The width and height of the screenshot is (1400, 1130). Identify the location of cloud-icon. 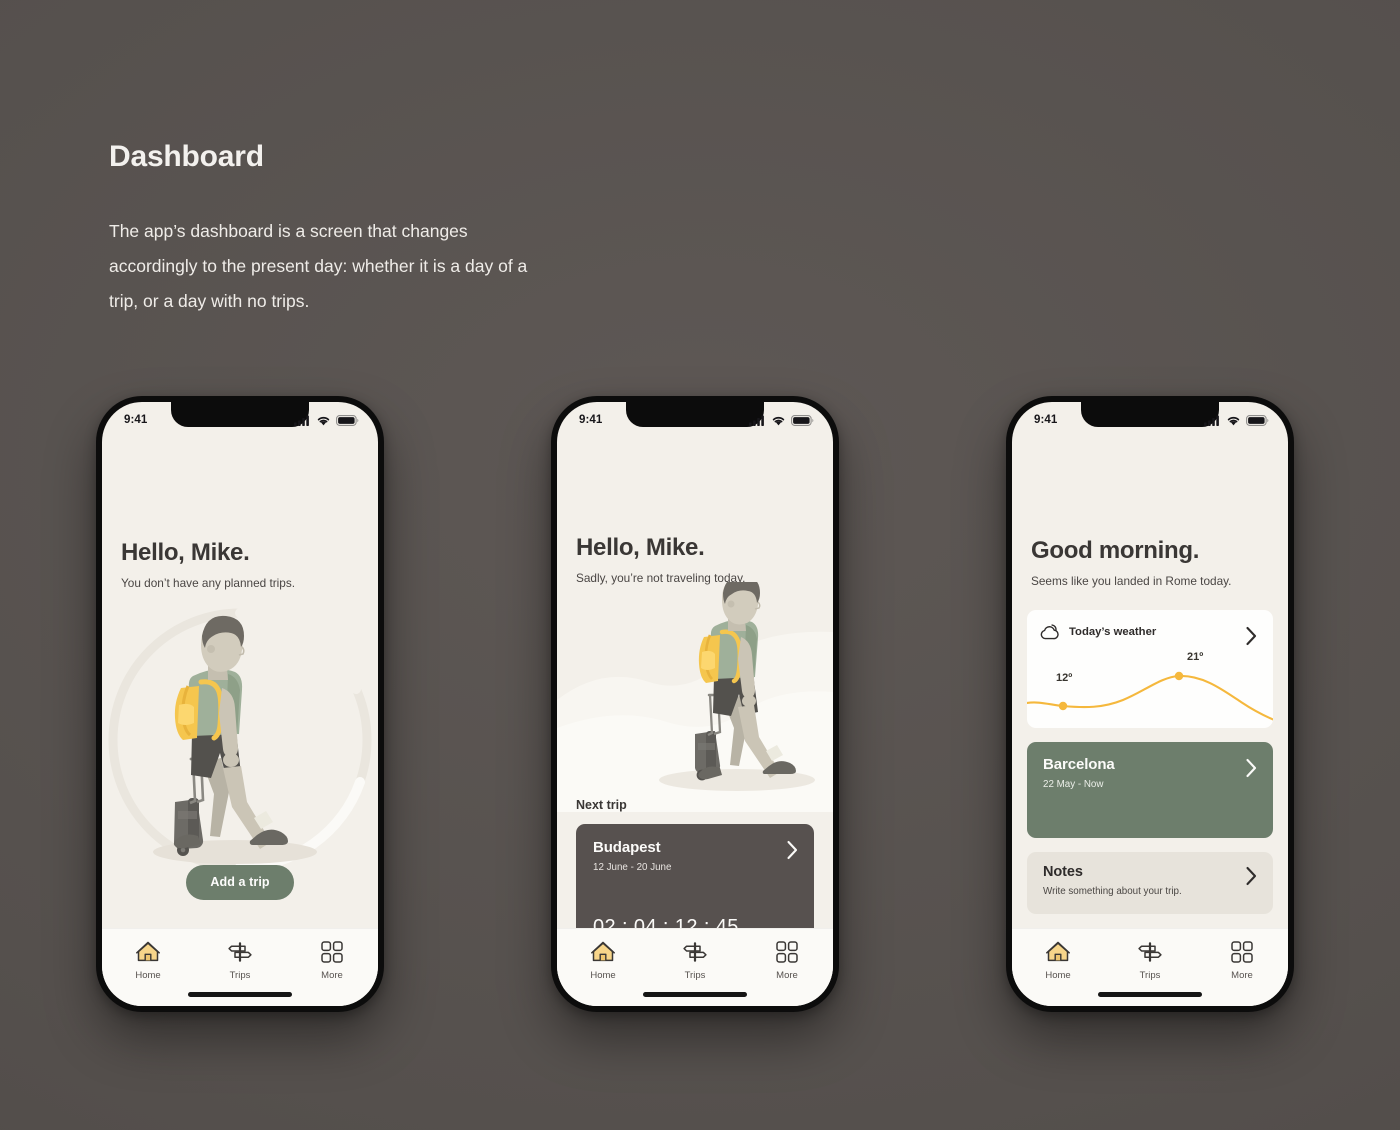
(1049, 632).